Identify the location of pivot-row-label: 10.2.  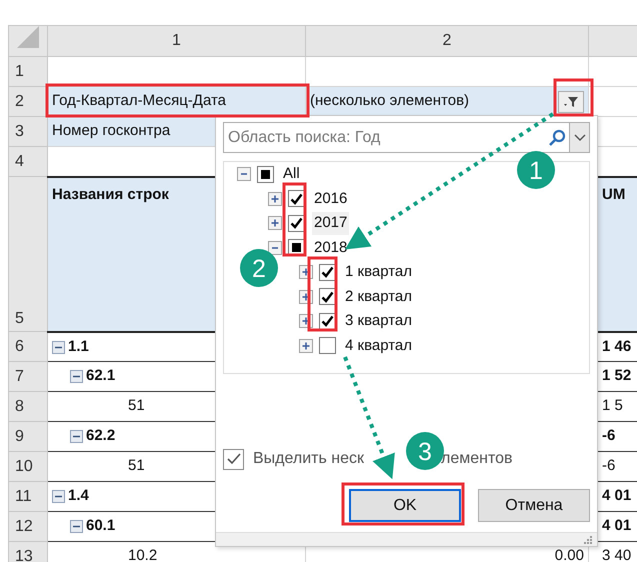
(143, 554).